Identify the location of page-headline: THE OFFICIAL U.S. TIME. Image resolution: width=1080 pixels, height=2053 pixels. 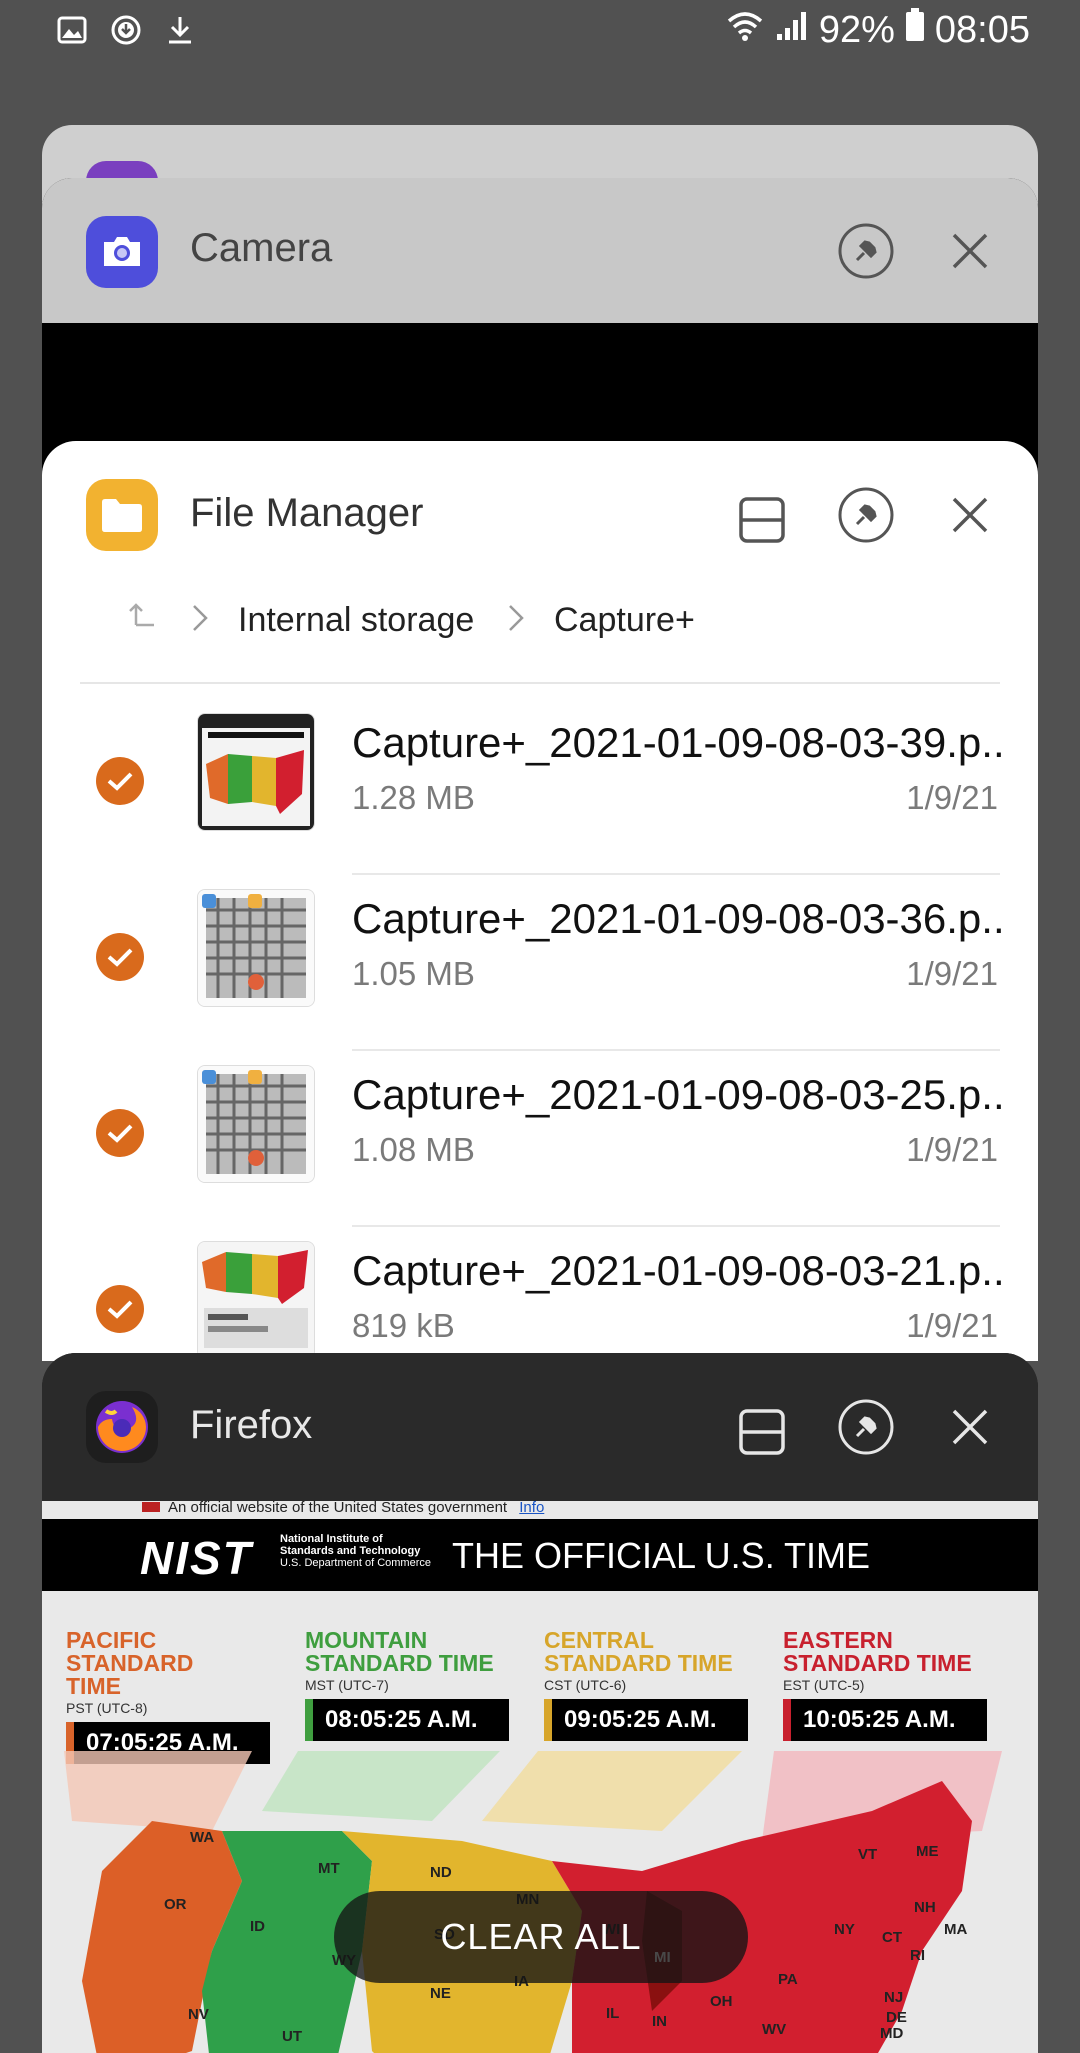
(661, 1555).